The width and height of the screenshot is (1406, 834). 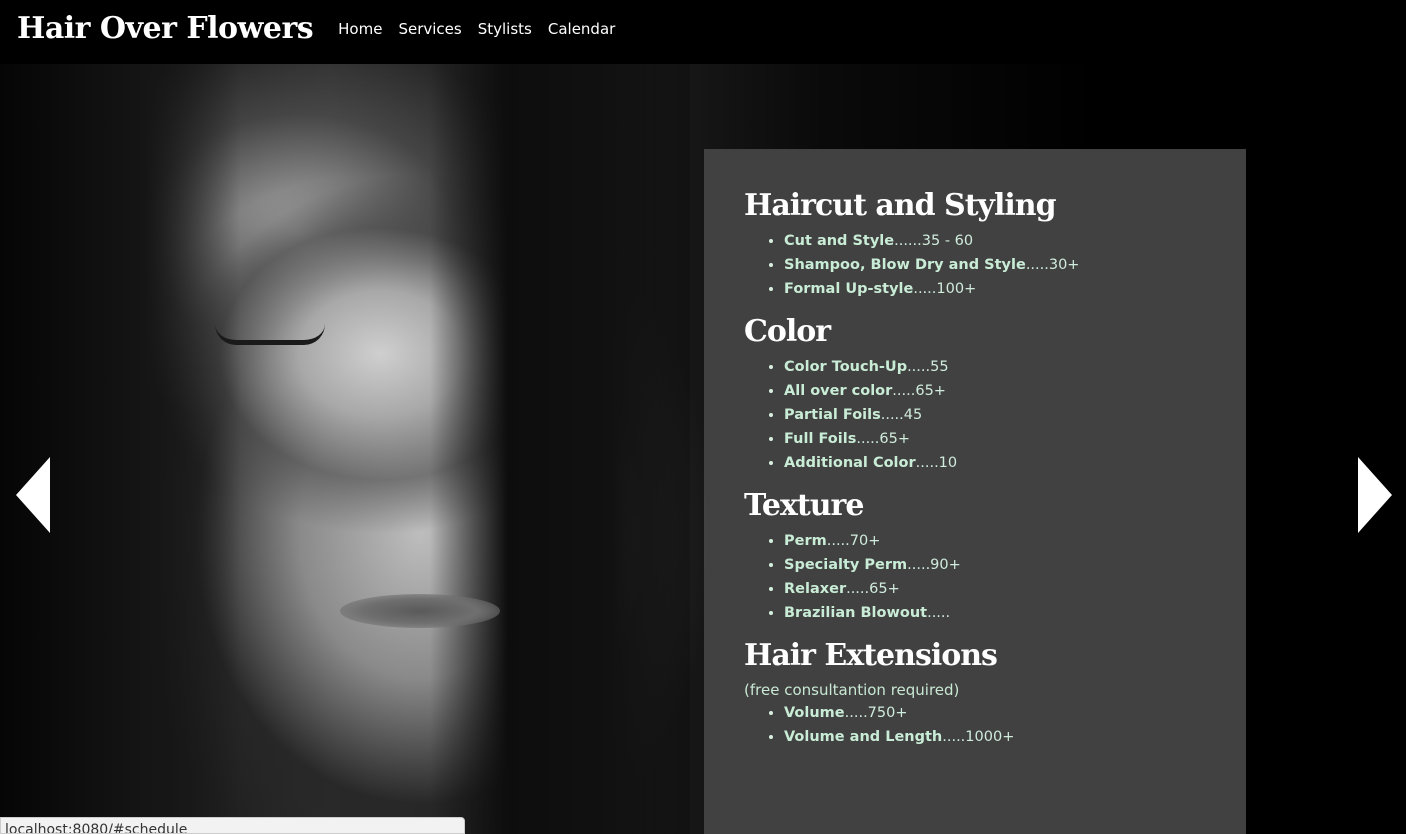 What do you see at coordinates (1004, 241) in the screenshot?
I see `service-item: Cut and Style......35 - 60` at bounding box center [1004, 241].